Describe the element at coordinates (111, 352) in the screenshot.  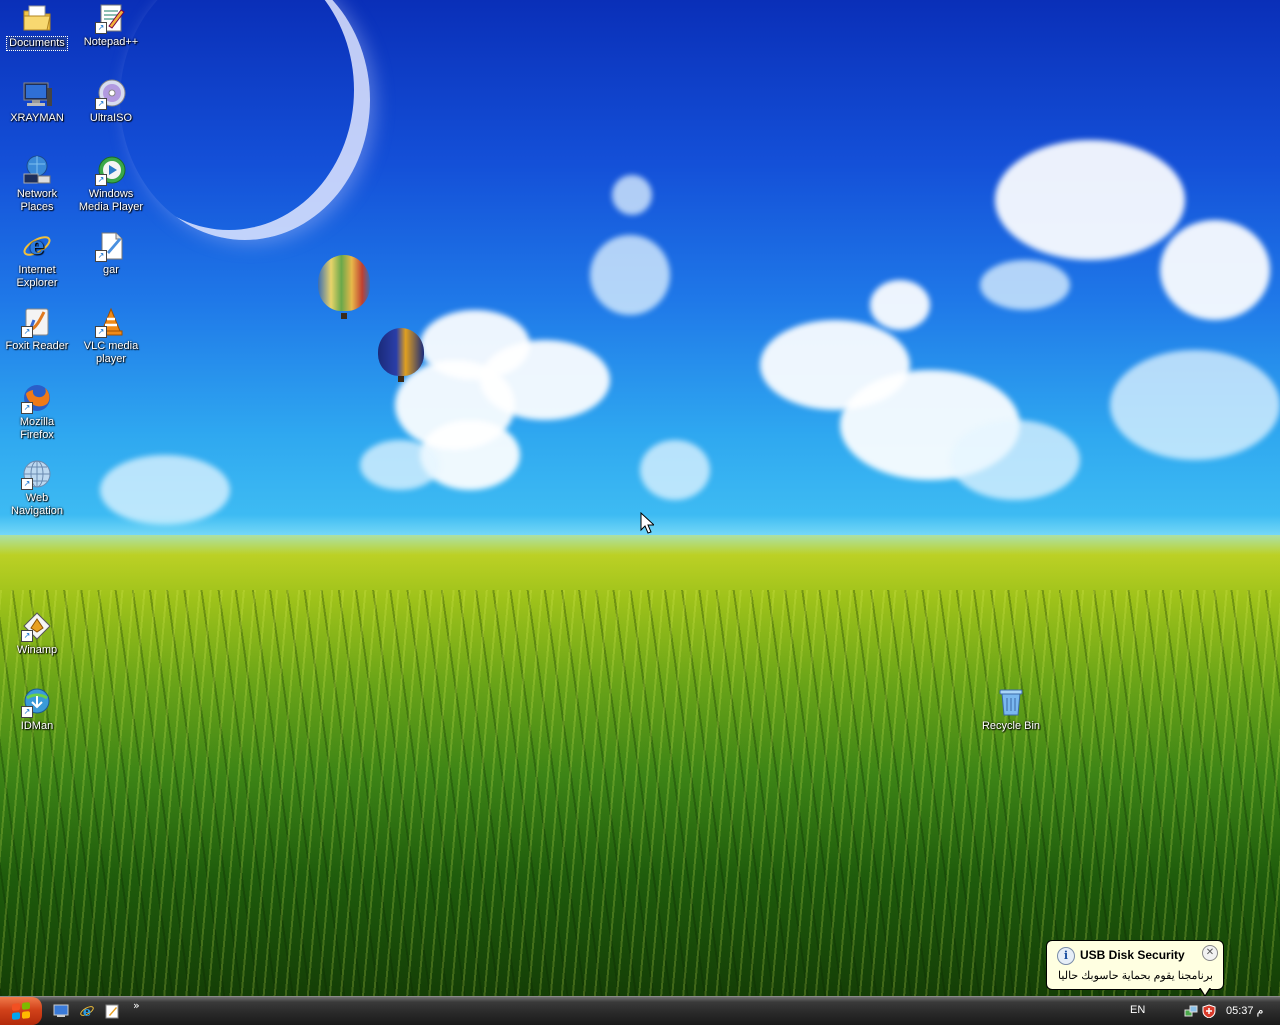
I see `icon-label: VLC media player` at that location.